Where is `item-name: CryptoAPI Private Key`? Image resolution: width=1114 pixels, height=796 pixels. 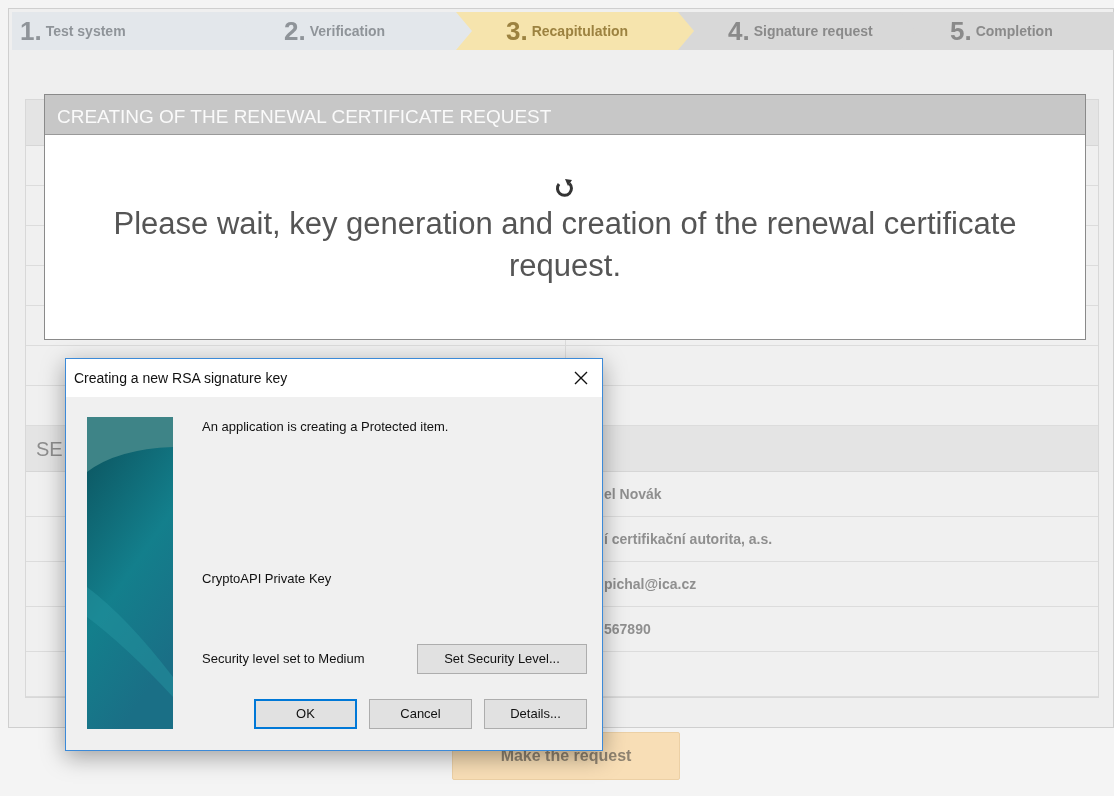
item-name: CryptoAPI Private Key is located at coordinates (267, 578).